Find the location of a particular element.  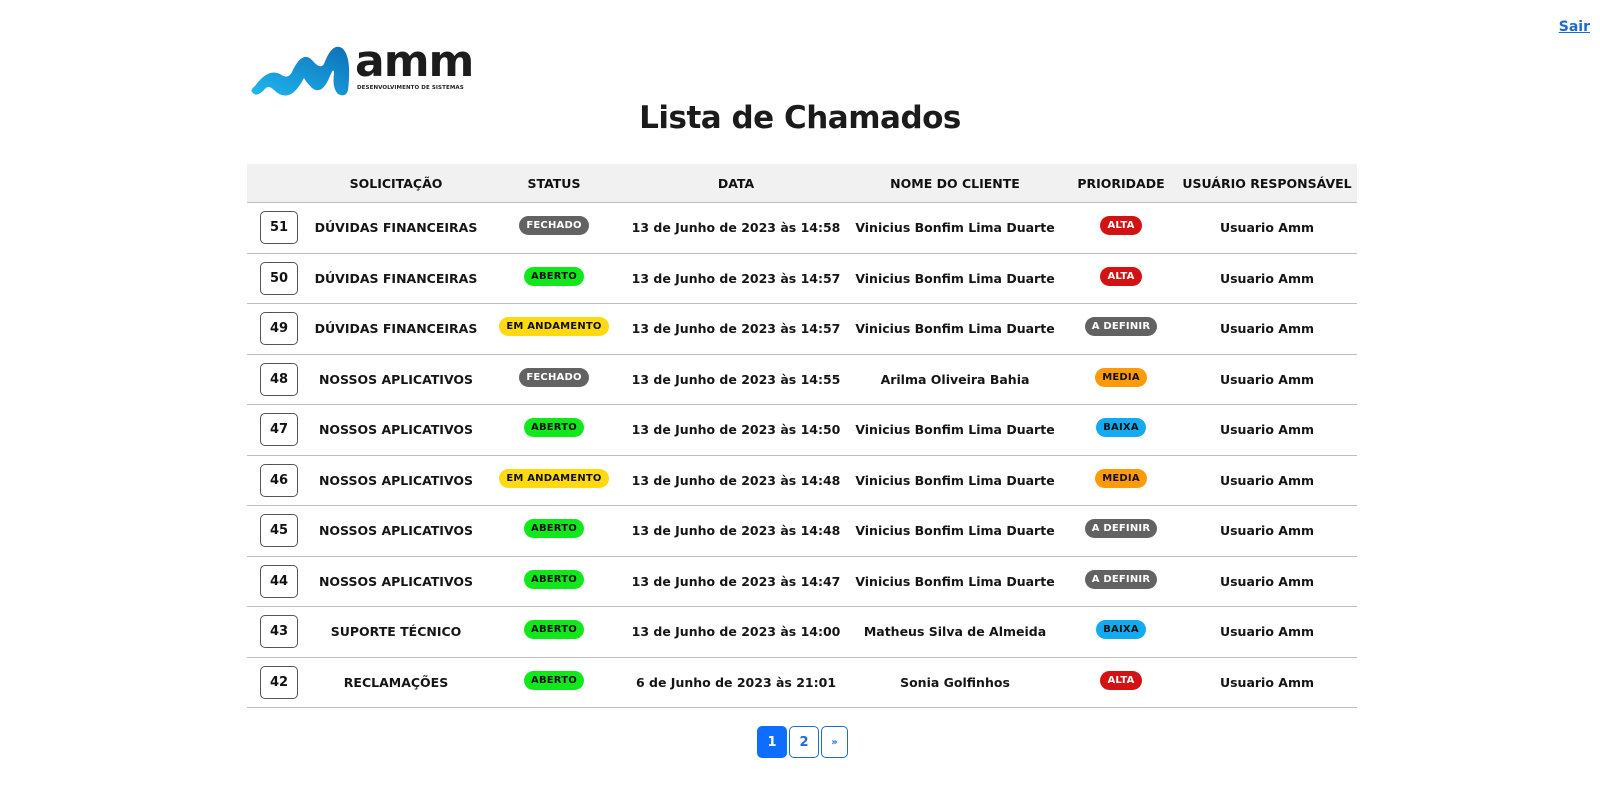

amm-logo: amm DESENVOLVIMENTO DE SISTEMAS is located at coordinates (362, 69).